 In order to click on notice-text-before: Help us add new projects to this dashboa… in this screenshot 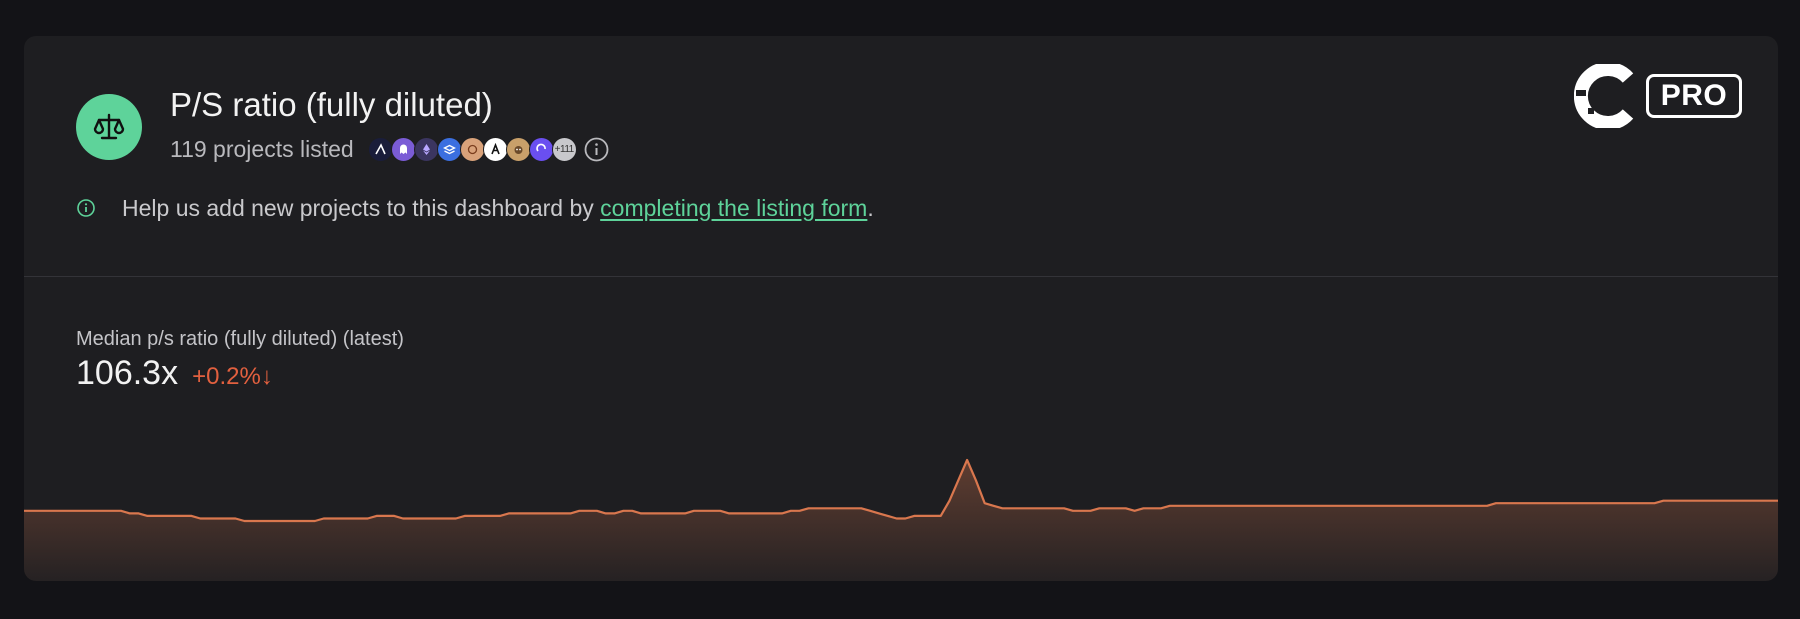, I will do `click(361, 207)`.